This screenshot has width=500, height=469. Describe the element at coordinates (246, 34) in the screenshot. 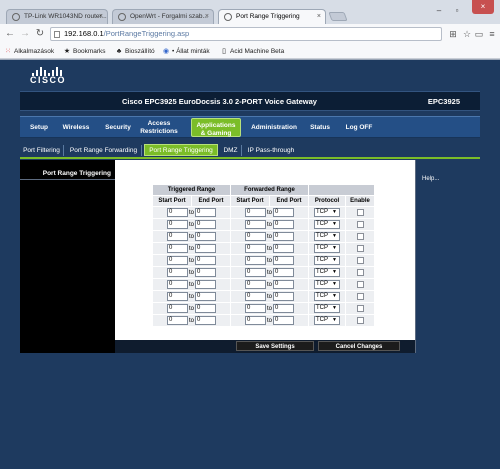

I see `address-bar: 192.168.0.1/PortRangeTriggering.asp` at that location.